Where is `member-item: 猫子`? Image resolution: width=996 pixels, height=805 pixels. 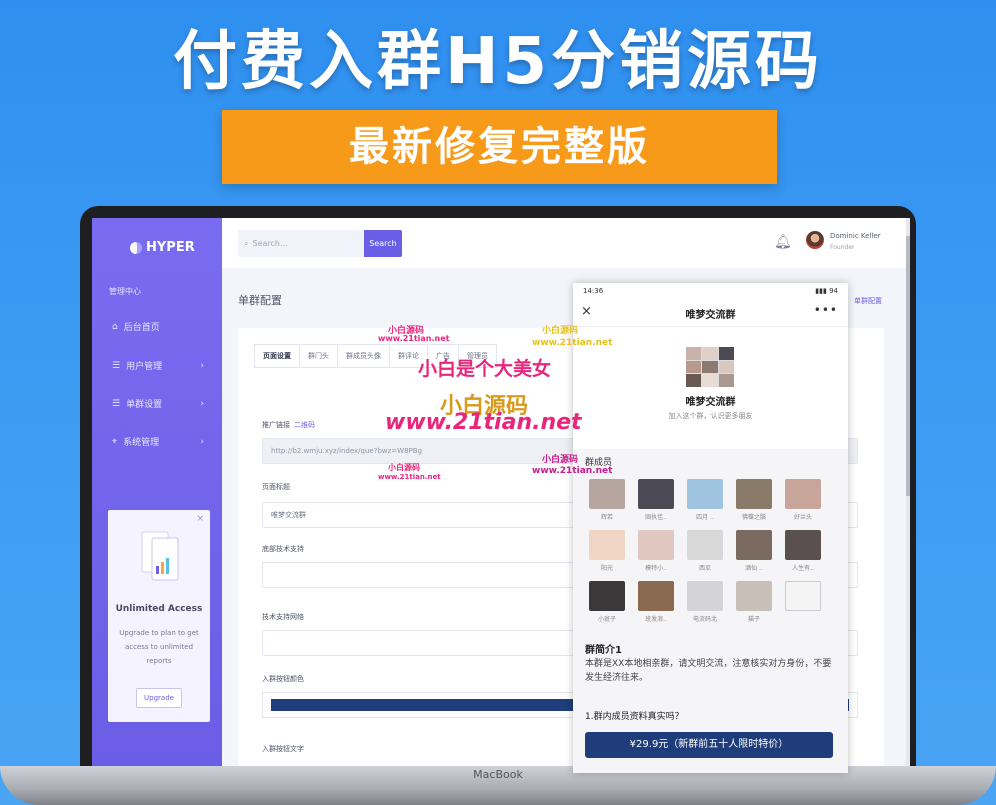 member-item: 猫子 is located at coordinates (754, 602).